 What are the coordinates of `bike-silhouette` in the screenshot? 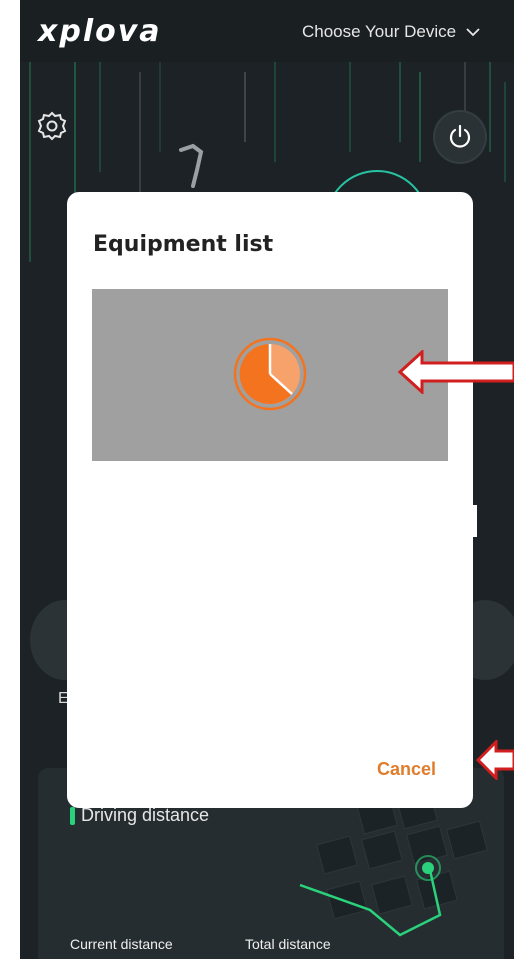 It's located at (191, 165).